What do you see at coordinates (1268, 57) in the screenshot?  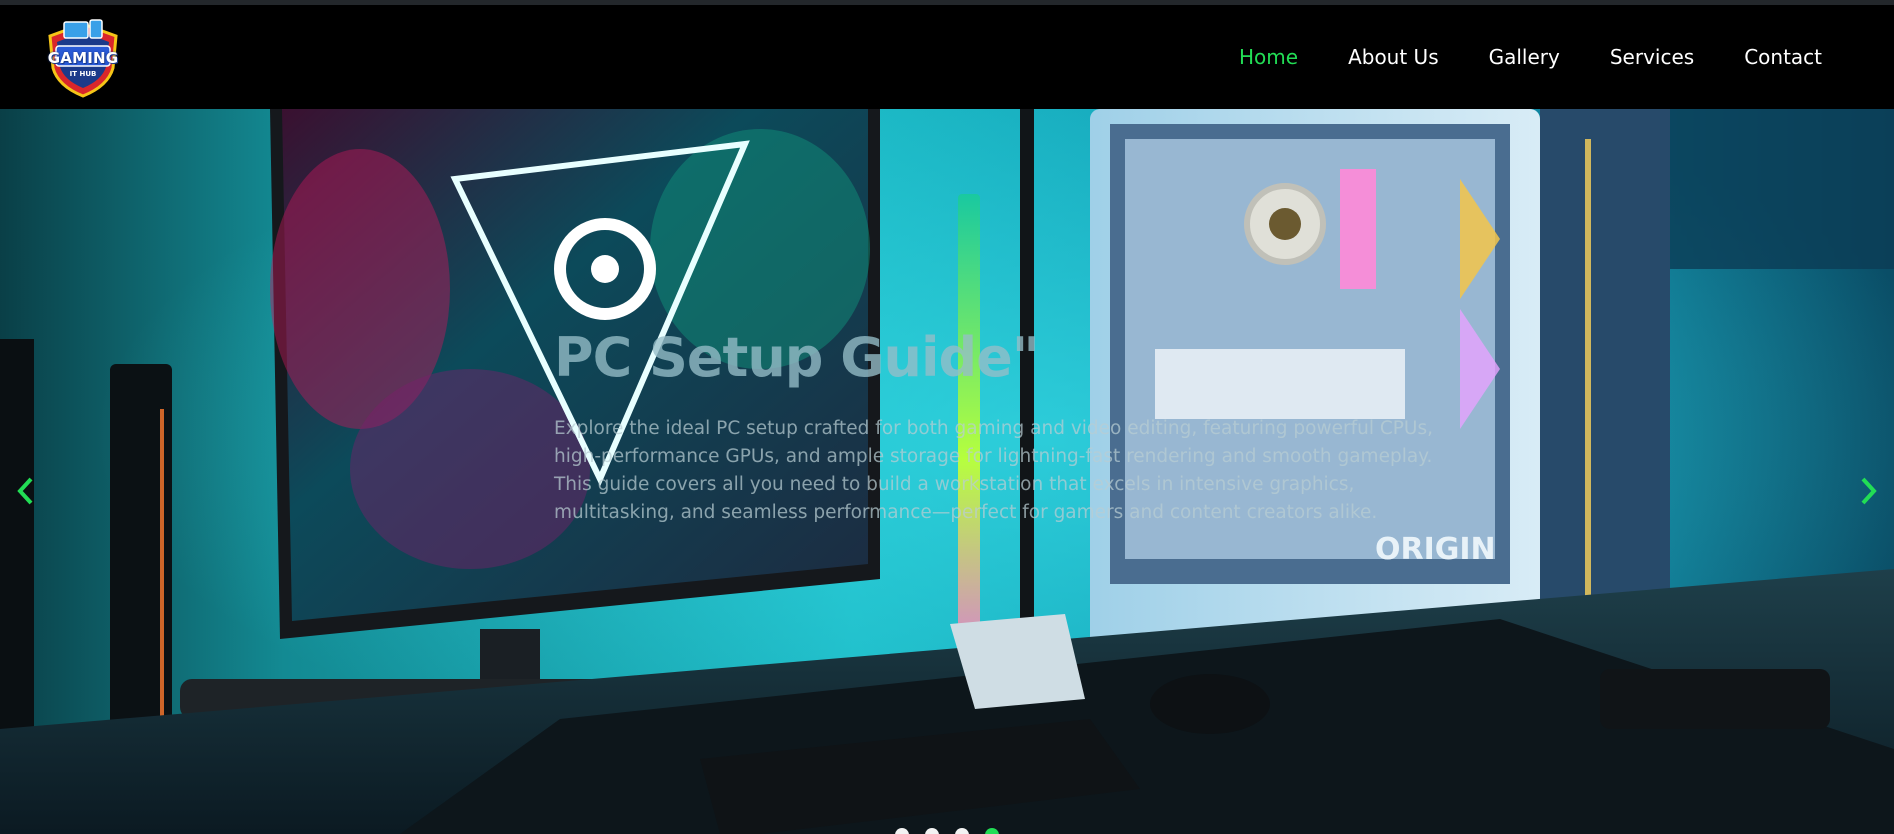 I see `nav-home: Home` at bounding box center [1268, 57].